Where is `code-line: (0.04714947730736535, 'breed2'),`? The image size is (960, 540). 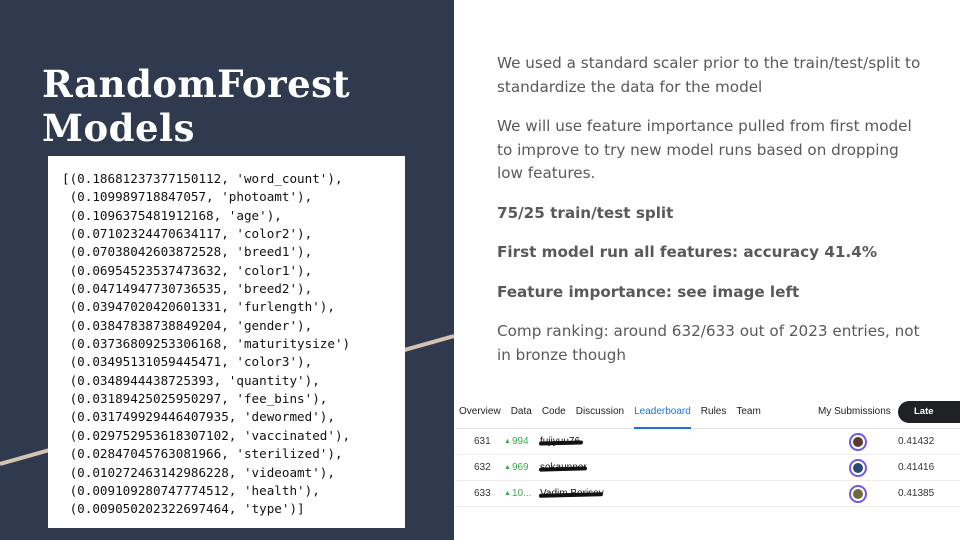 code-line: (0.04714947730736535, 'breed2'), is located at coordinates (187, 289).